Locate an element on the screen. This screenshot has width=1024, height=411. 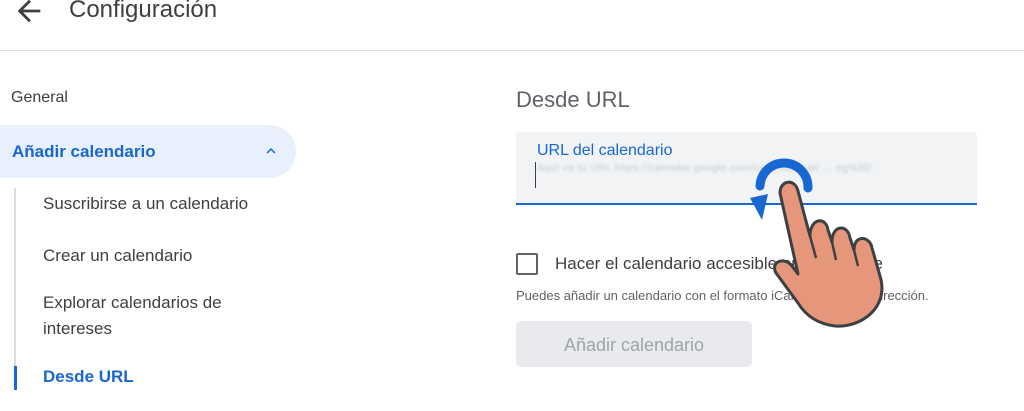
add-calendar-button: Añadir calendario is located at coordinates (634, 344).